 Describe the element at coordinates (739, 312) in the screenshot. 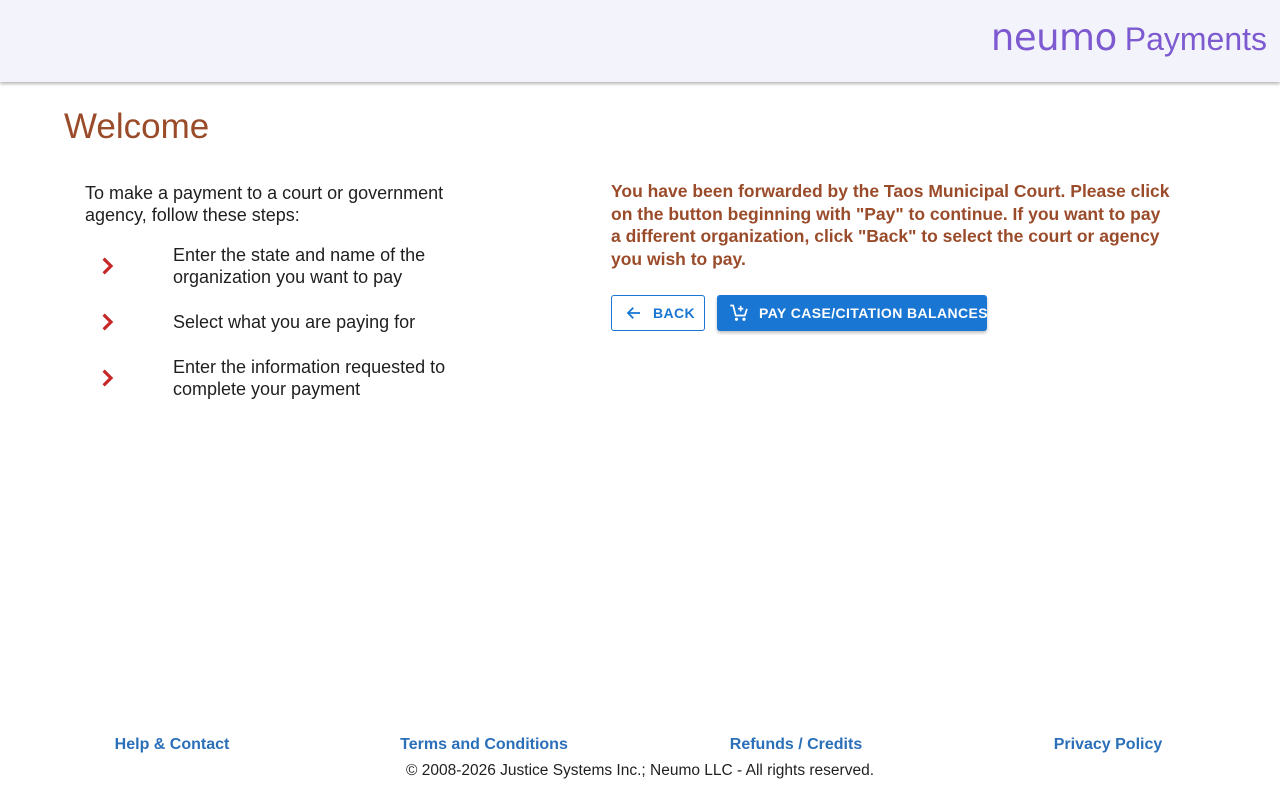

I see `cart-add-icon` at that location.